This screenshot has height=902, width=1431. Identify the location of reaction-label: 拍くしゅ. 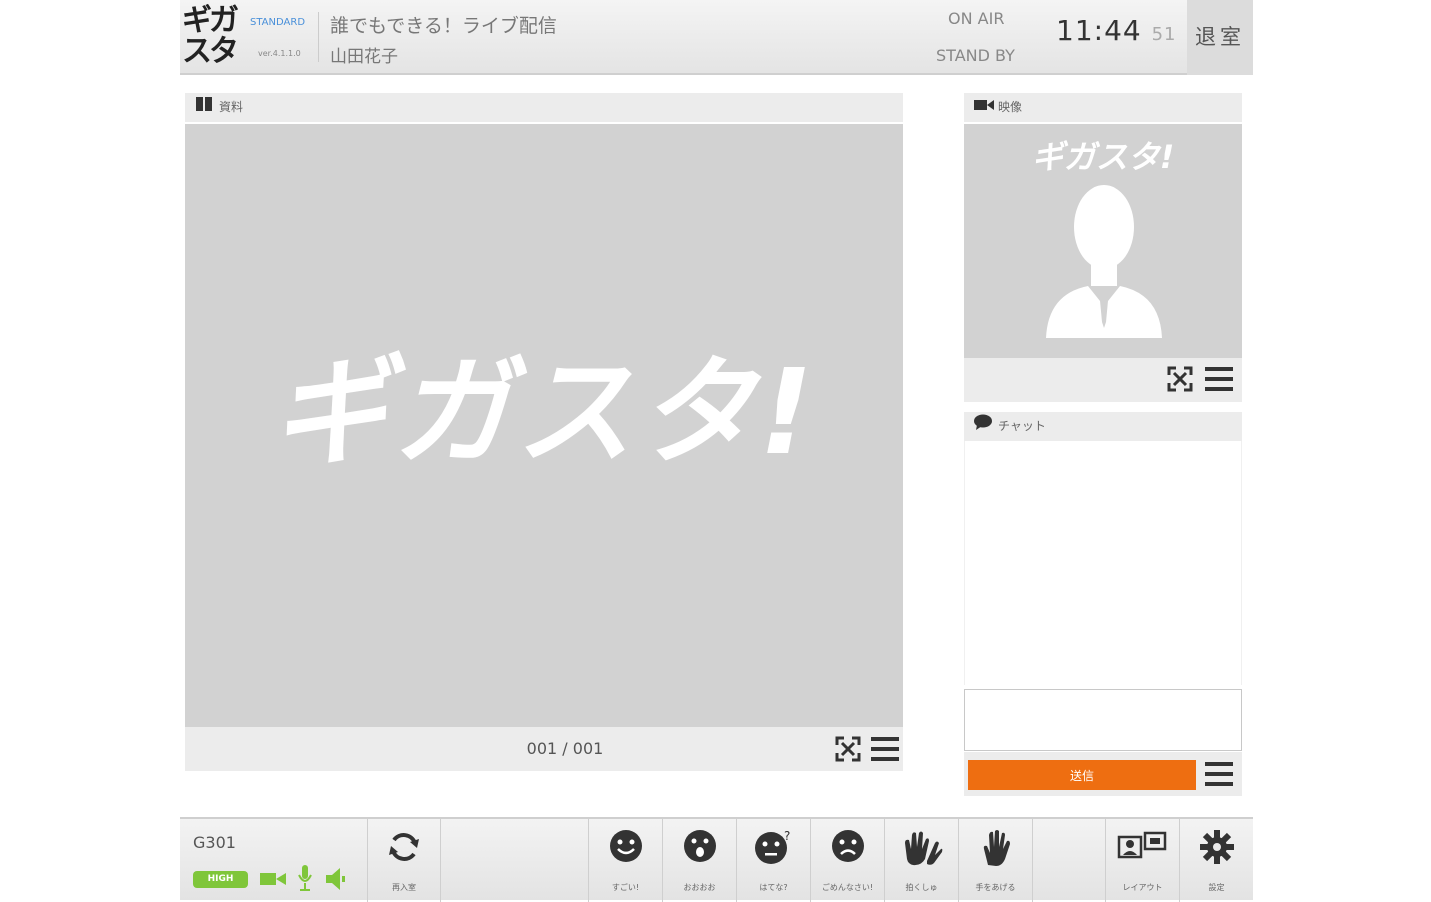
(921, 887).